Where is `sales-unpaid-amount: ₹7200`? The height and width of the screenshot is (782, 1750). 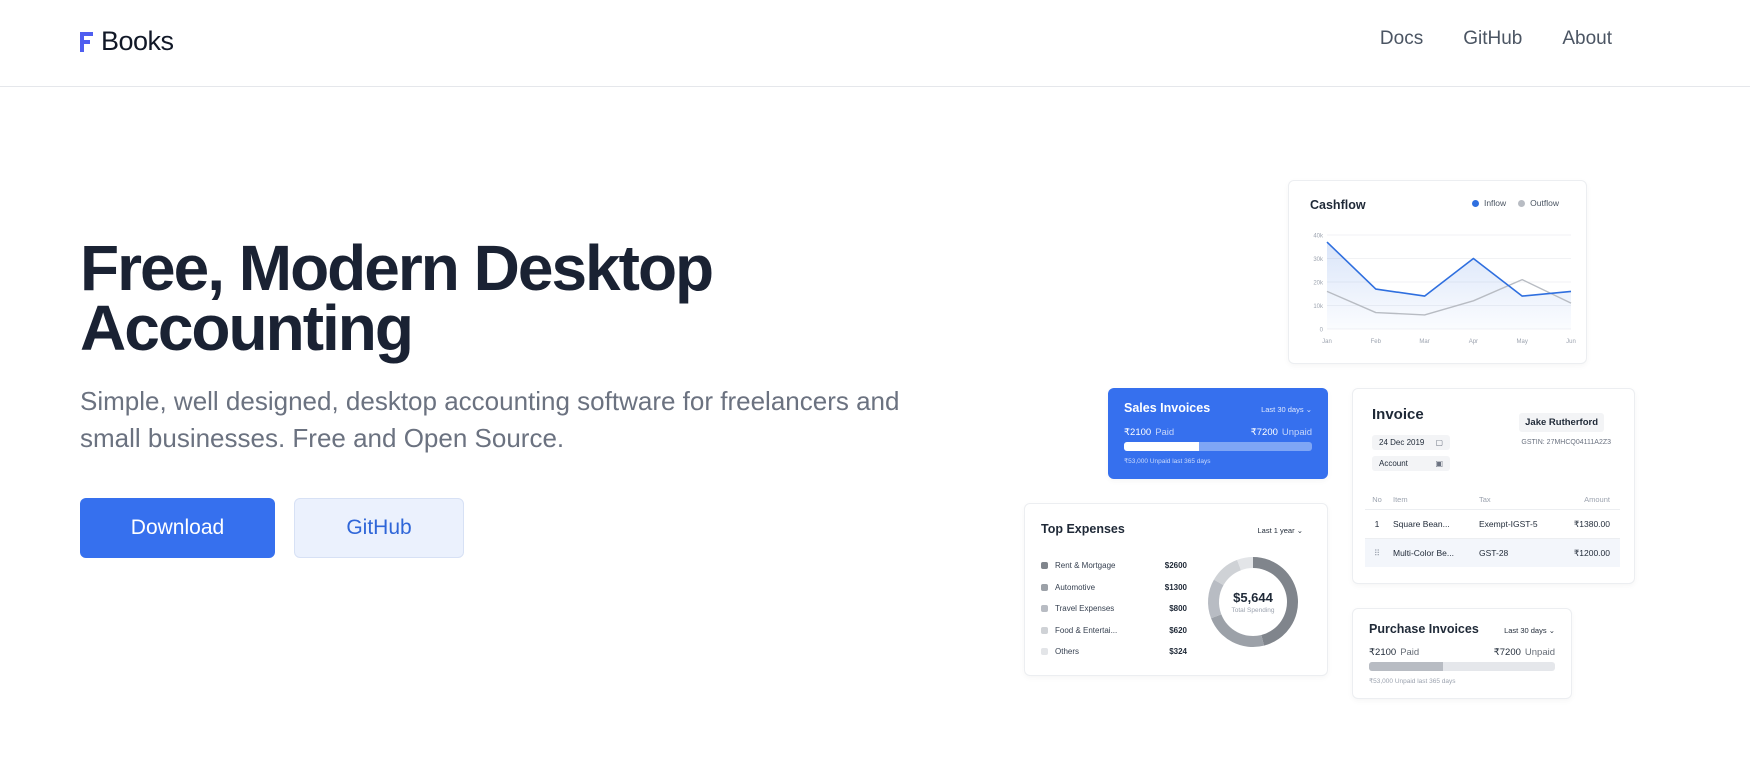
sales-unpaid-amount: ₹7200 is located at coordinates (1264, 432).